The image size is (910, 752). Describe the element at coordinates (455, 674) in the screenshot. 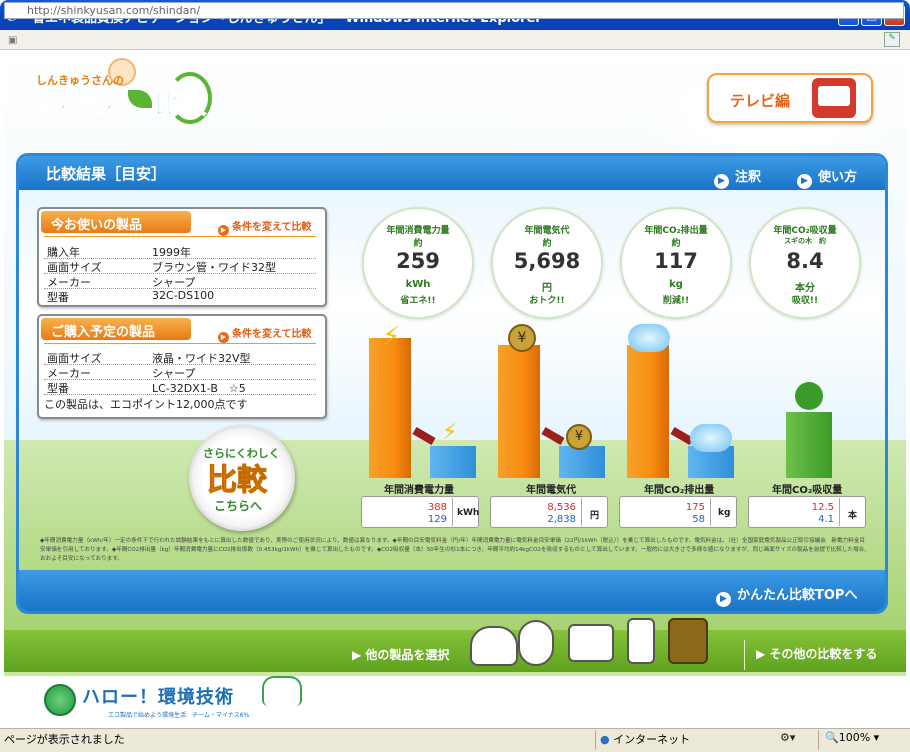

I see `footer-stripe` at that location.